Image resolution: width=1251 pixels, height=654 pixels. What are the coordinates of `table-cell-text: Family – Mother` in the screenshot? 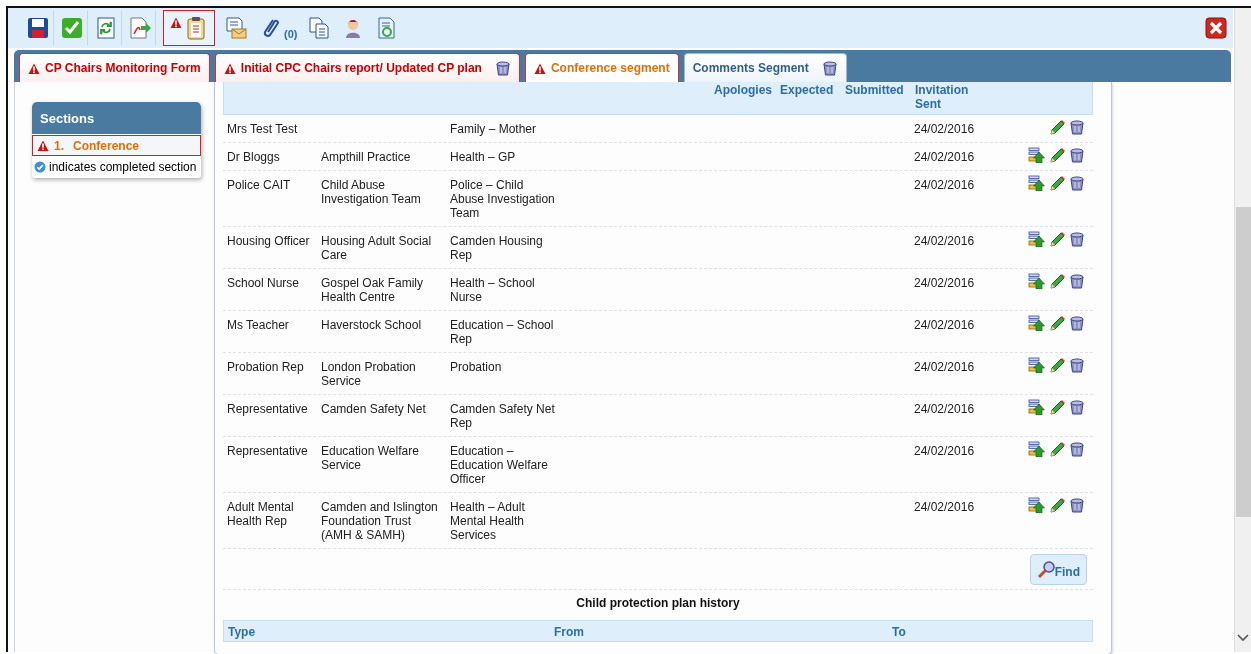 It's located at (494, 129).